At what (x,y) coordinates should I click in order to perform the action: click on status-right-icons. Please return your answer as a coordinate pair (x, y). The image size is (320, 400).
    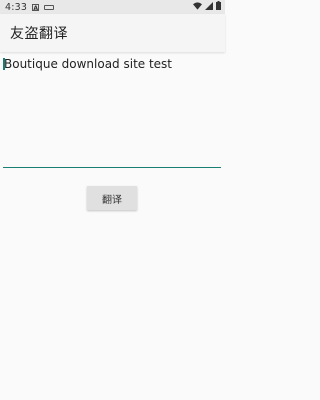
    Looking at the image, I should click on (207, 7).